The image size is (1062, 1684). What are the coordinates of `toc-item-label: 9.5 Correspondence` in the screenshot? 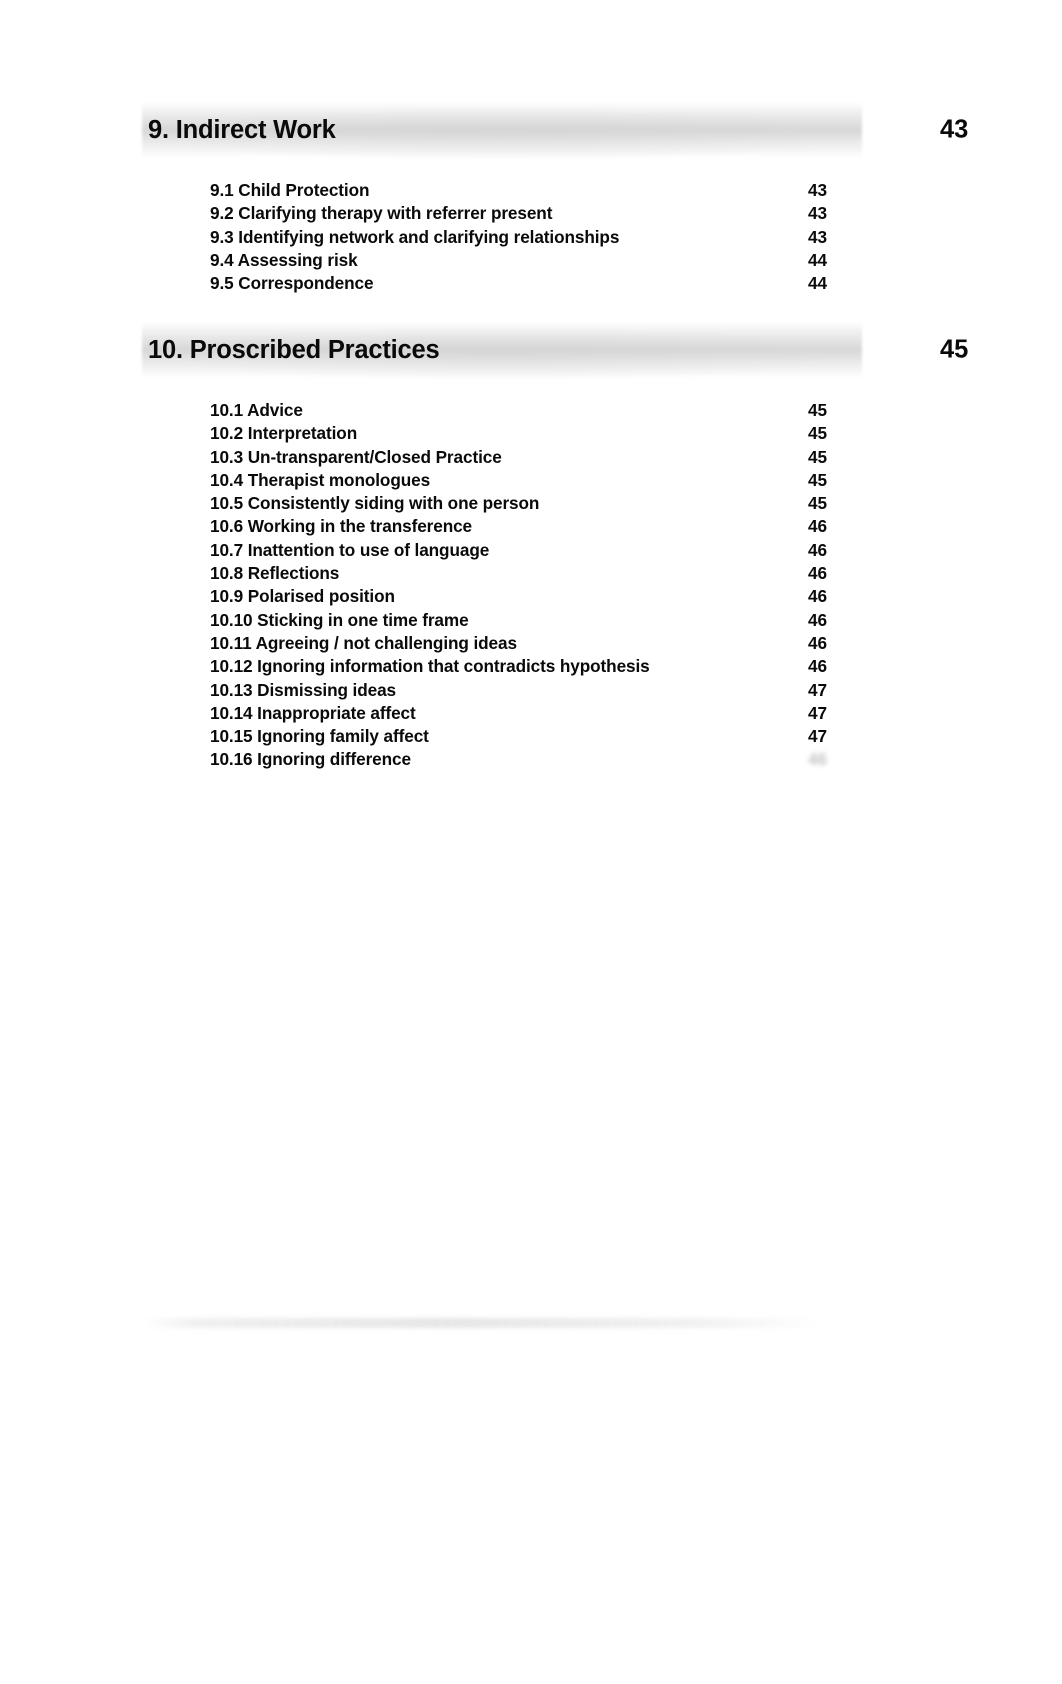 It's located at (292, 283).